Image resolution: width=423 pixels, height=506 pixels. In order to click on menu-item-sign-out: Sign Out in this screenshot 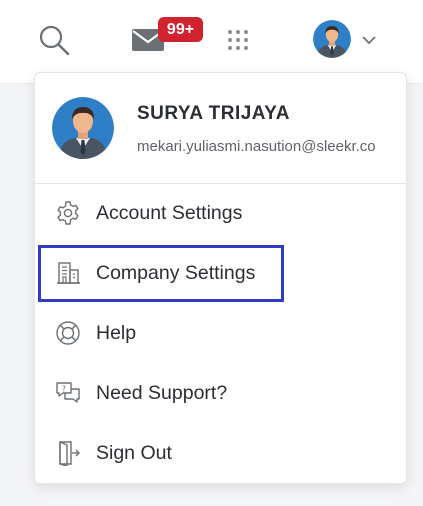, I will do `click(220, 453)`.